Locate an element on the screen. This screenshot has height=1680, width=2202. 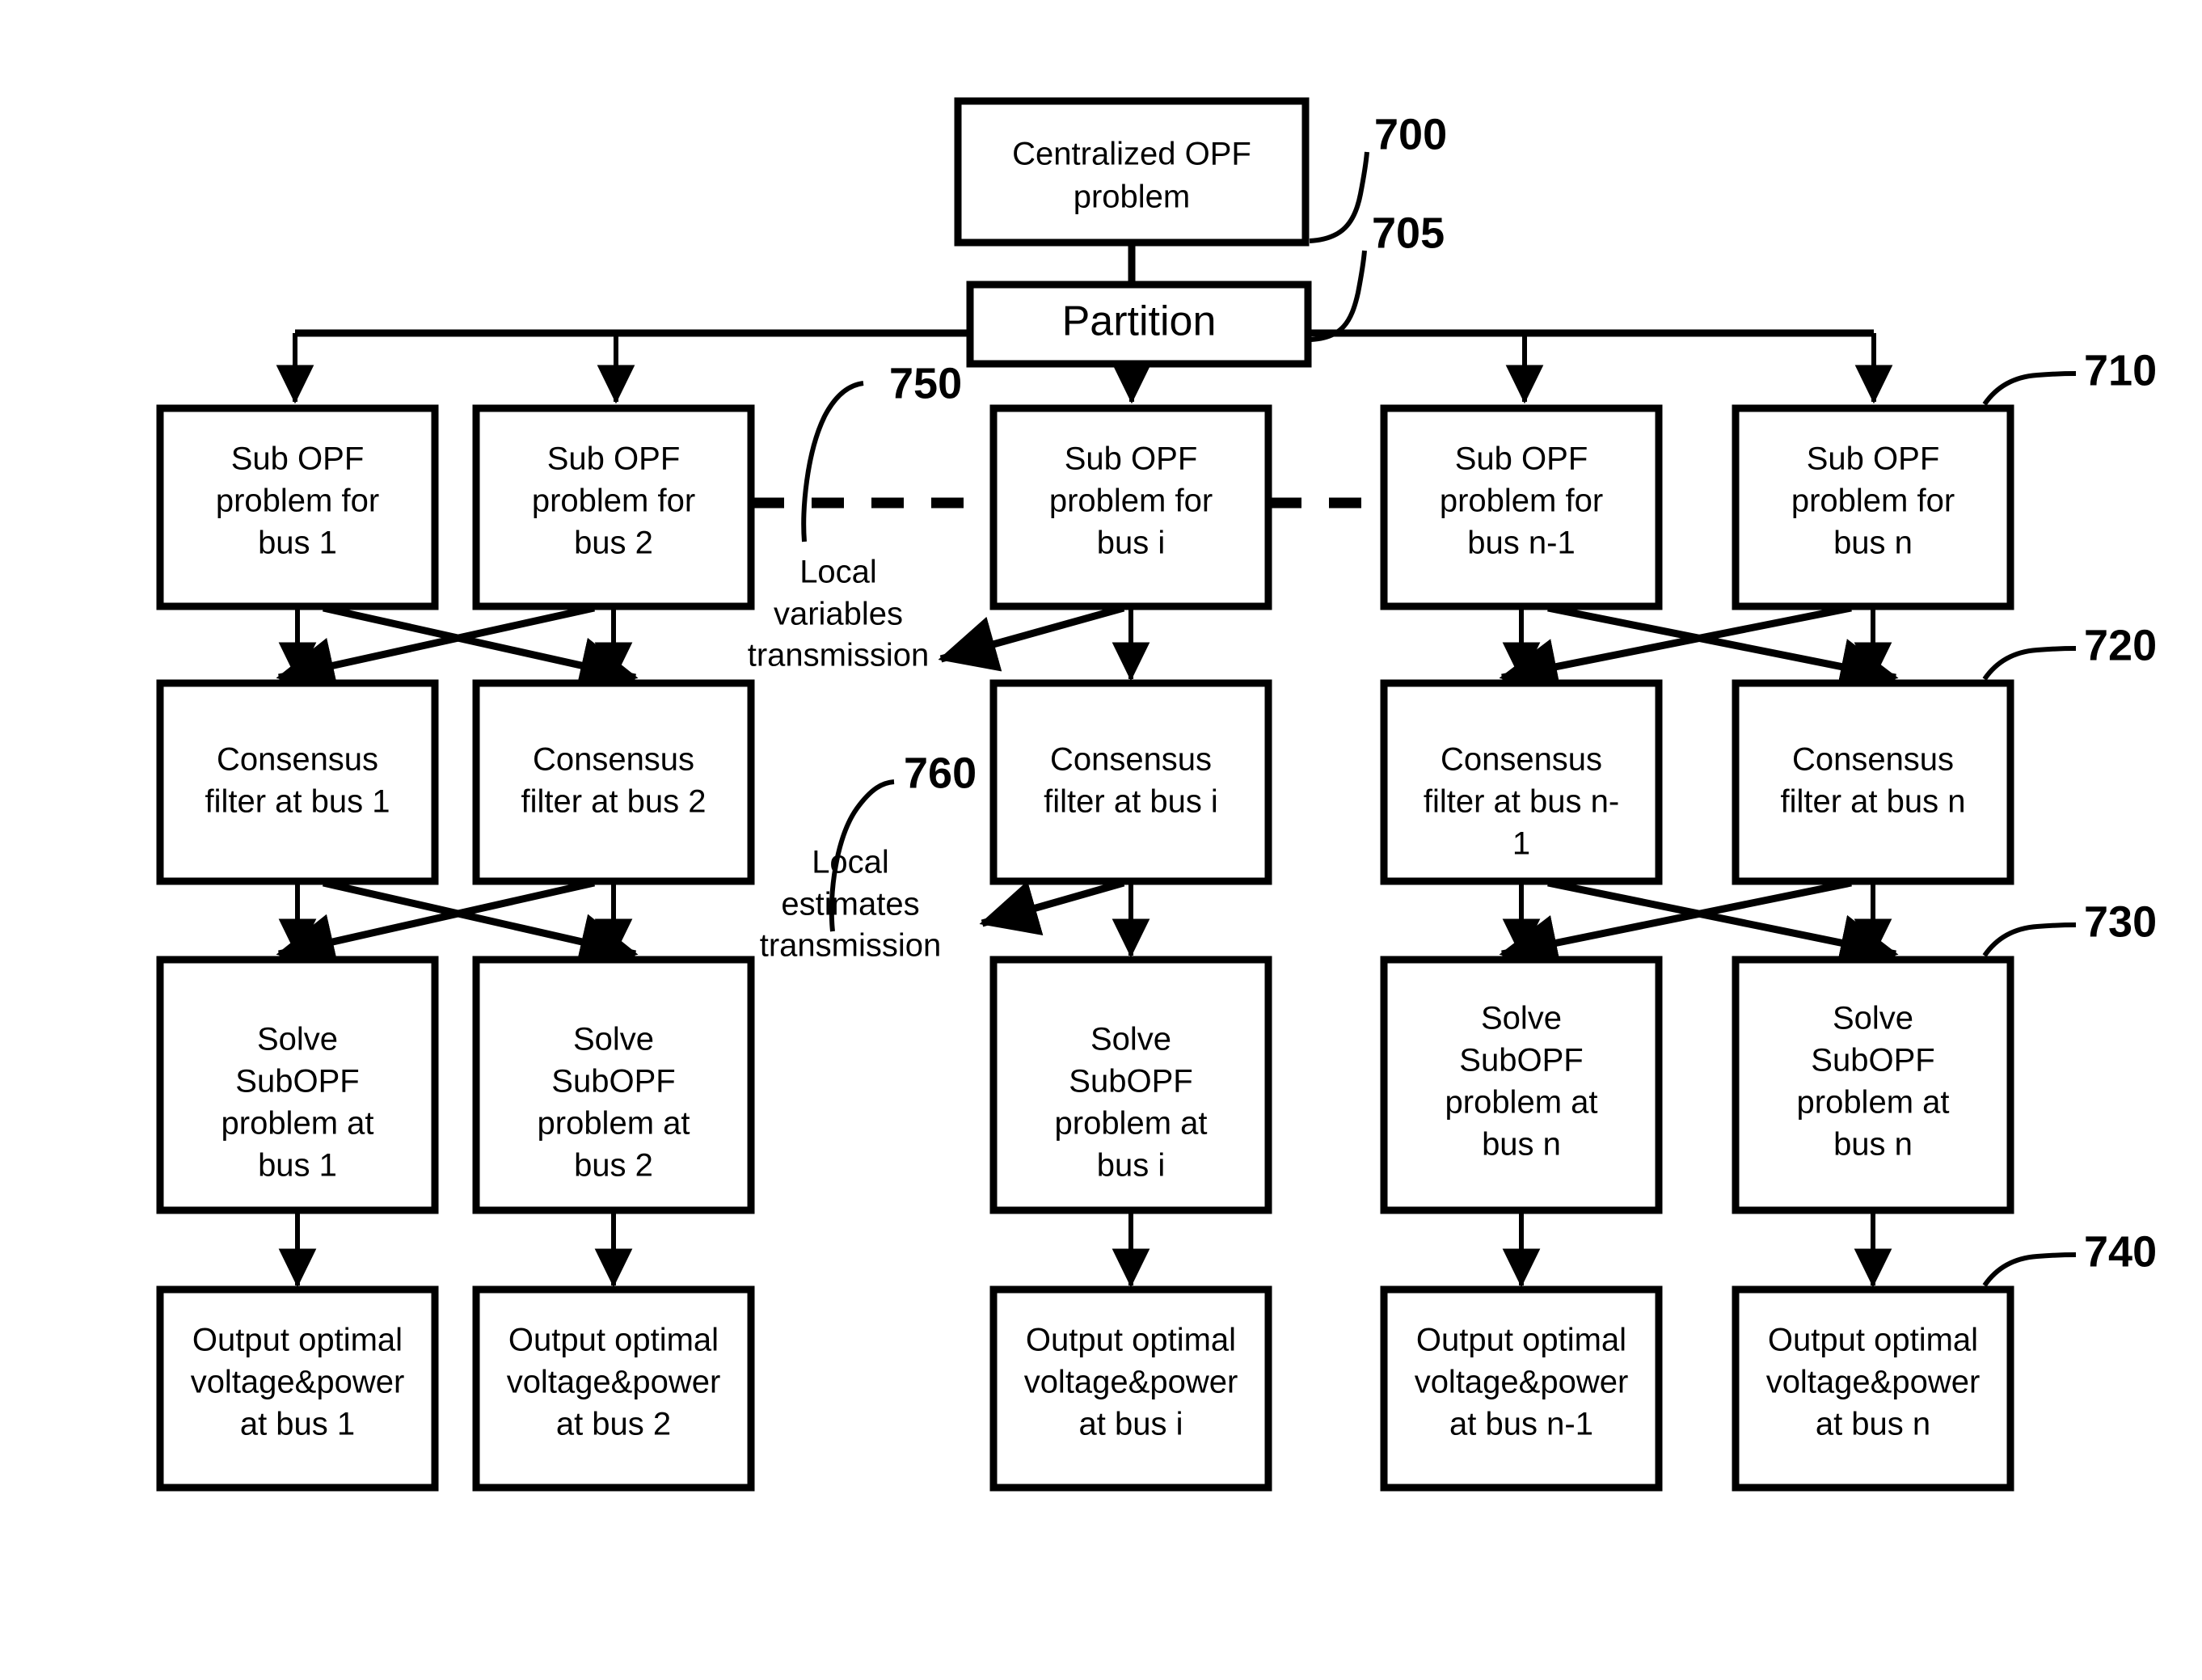
subopf-bus-n-1-line-0: Sub OPF is located at coordinates (1521, 459).